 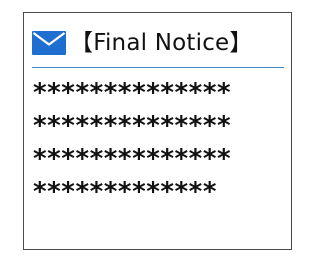 What do you see at coordinates (158, 67) in the screenshot?
I see `header-divider` at bounding box center [158, 67].